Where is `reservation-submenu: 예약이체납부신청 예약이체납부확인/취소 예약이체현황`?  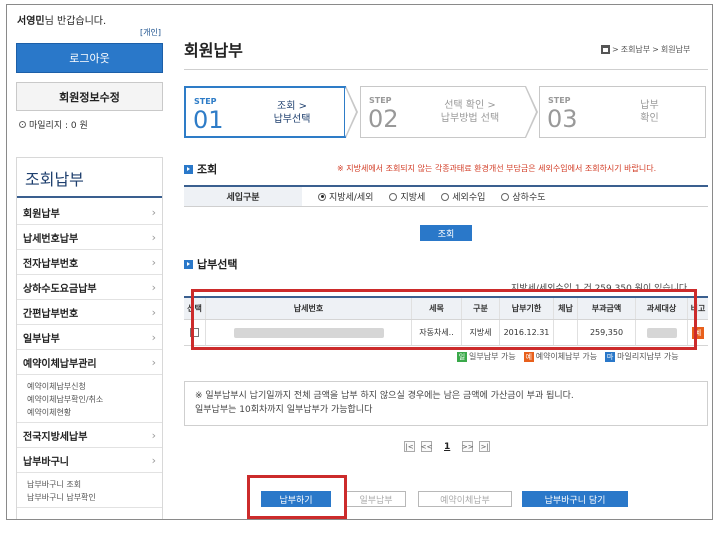 reservation-submenu: 예약이체납부신청 예약이체납부확인/취소 예약이체현황 is located at coordinates (89, 399).